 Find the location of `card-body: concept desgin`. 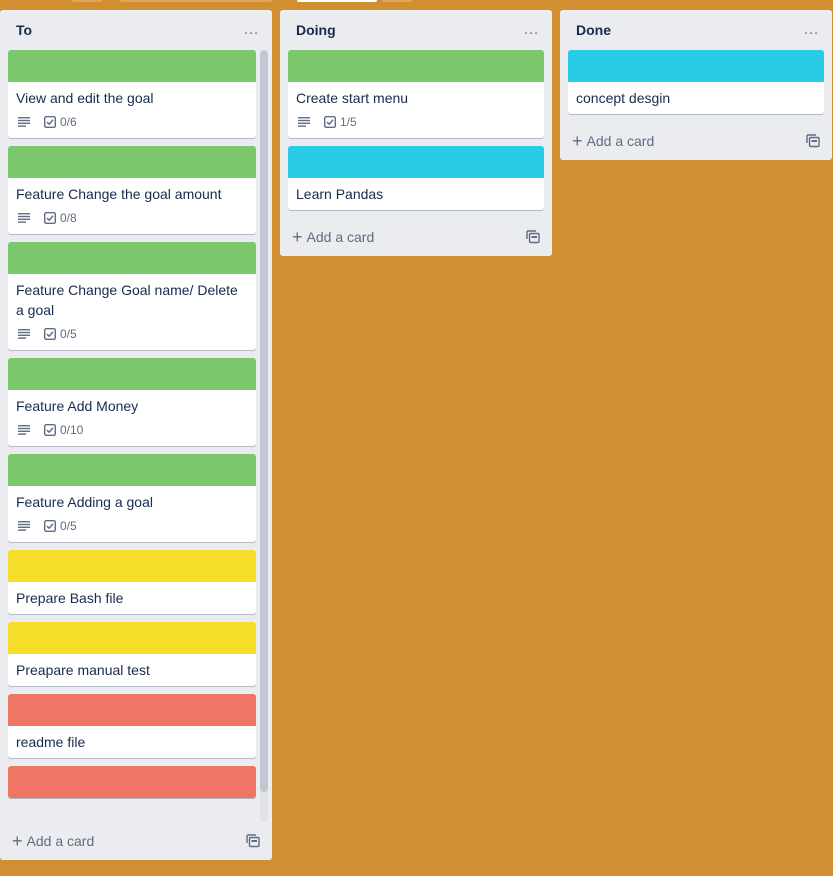

card-body: concept desgin is located at coordinates (696, 98).